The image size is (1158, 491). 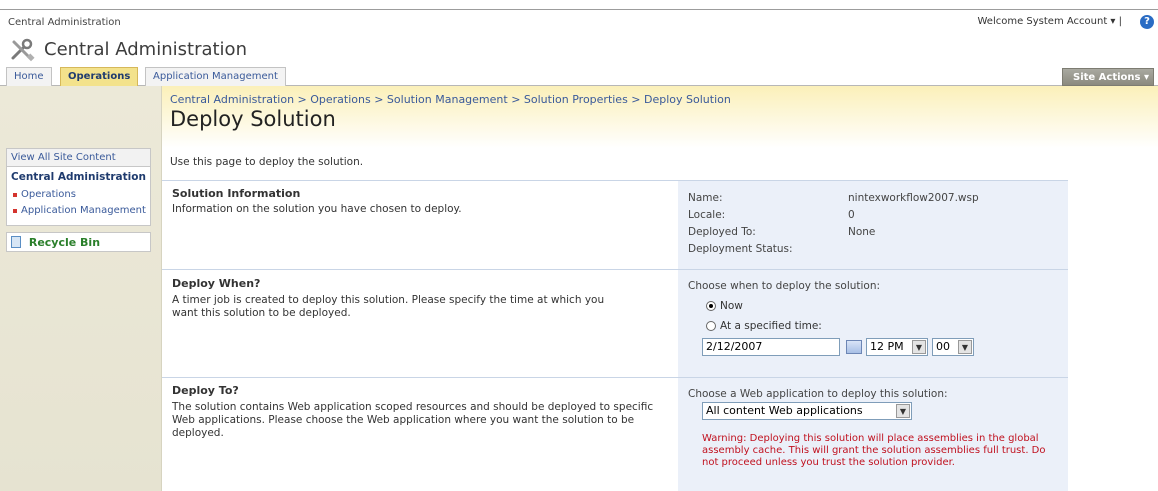 I want to click on tab-operations: Operations, so click(x=99, y=76).